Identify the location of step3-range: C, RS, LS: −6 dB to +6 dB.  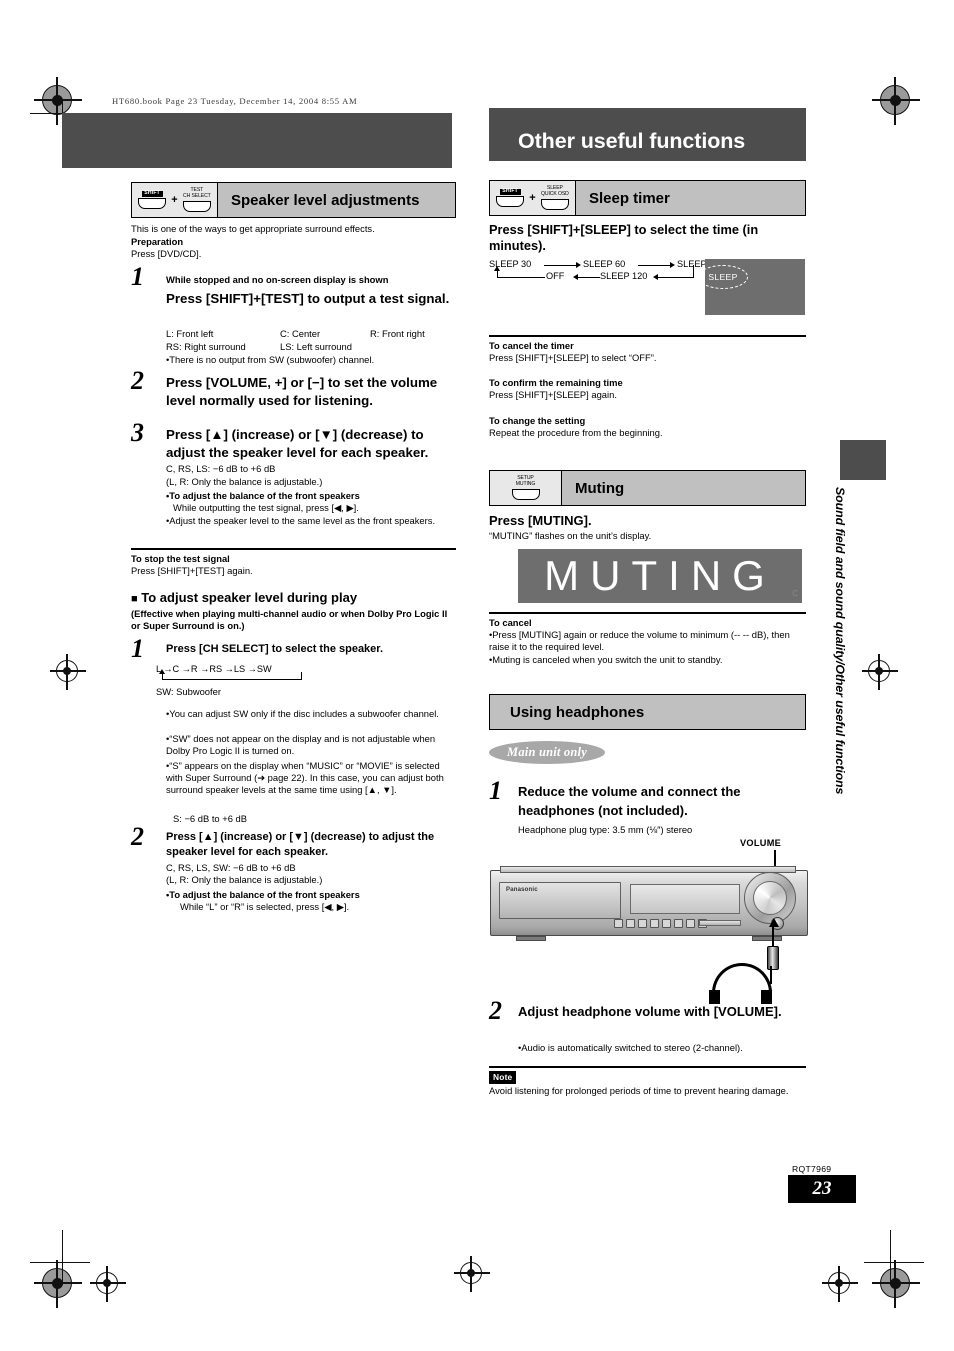
(221, 468).